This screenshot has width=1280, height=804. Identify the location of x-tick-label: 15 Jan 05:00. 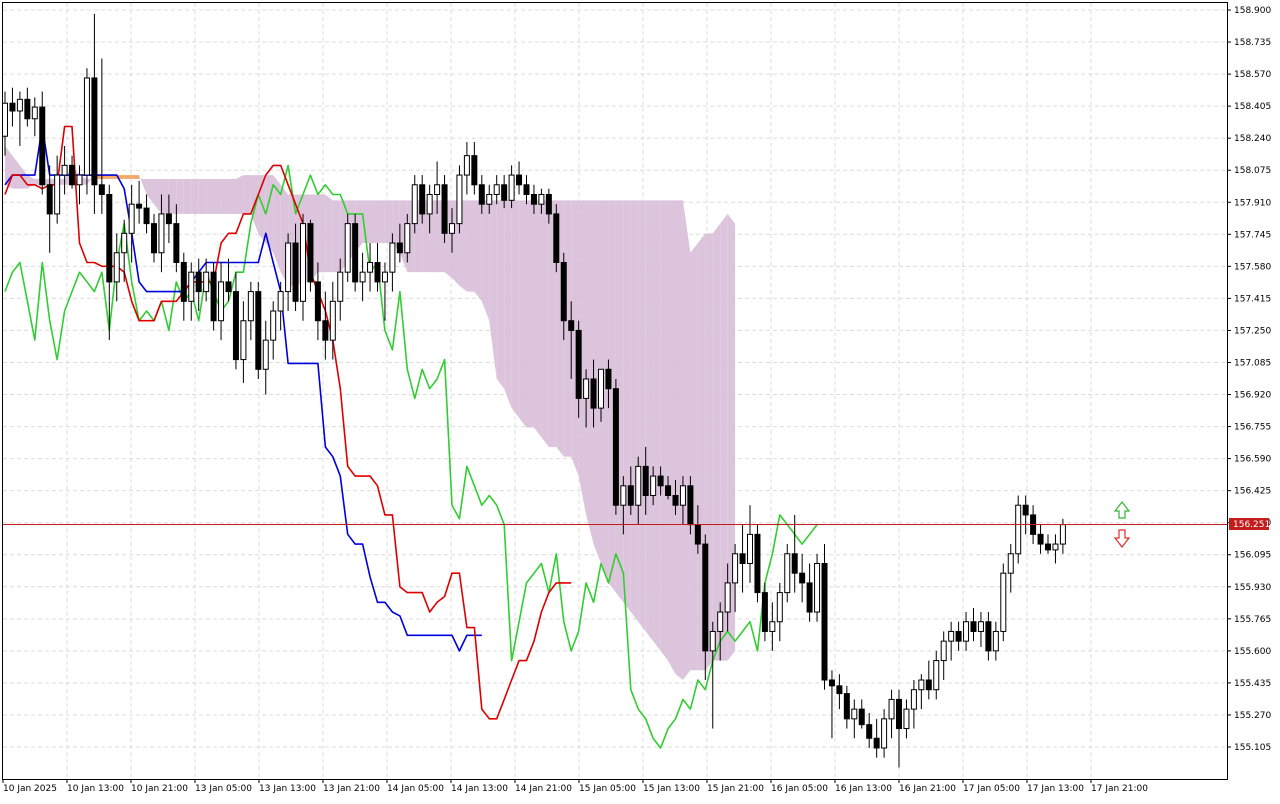
(607, 789).